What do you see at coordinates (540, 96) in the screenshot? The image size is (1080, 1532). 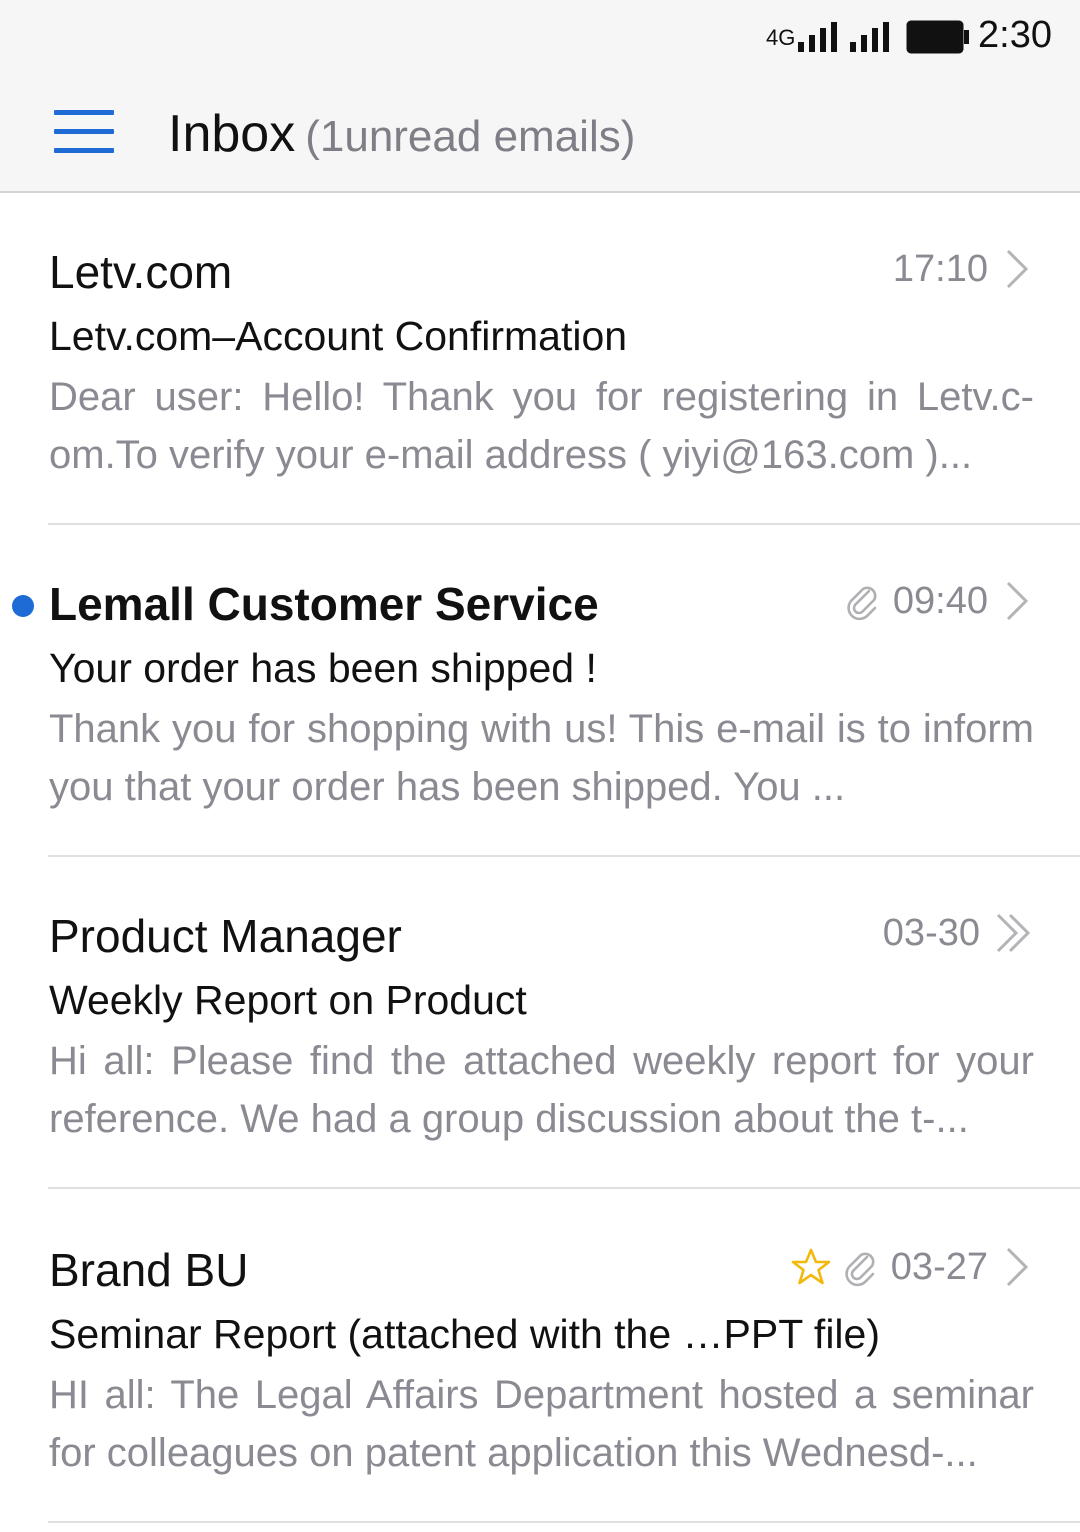 I see `app-header: 4G 2:30 Inbox (1unread emails)` at bounding box center [540, 96].